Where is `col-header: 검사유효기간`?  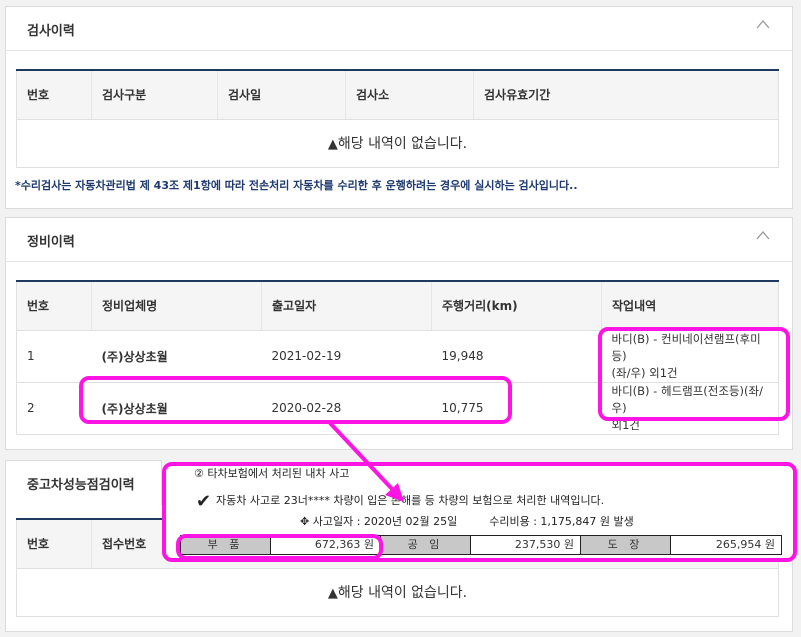 col-header: 검사유효기간 is located at coordinates (626, 95).